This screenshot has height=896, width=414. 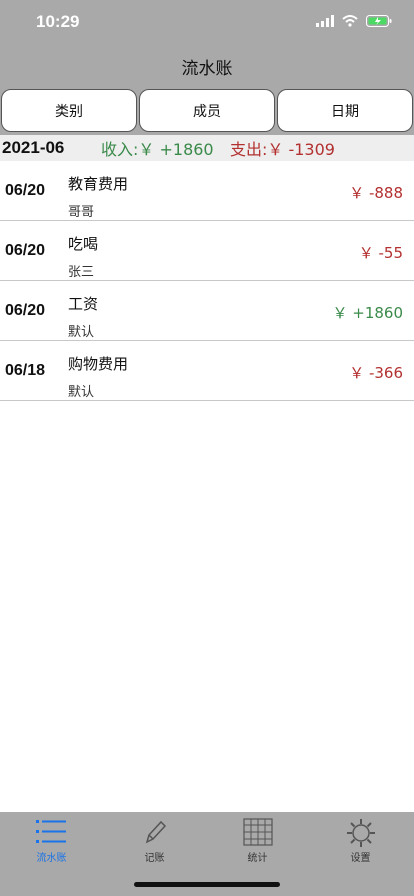 I want to click on summary-income: 收入:￥ +1860, so click(x=157, y=149).